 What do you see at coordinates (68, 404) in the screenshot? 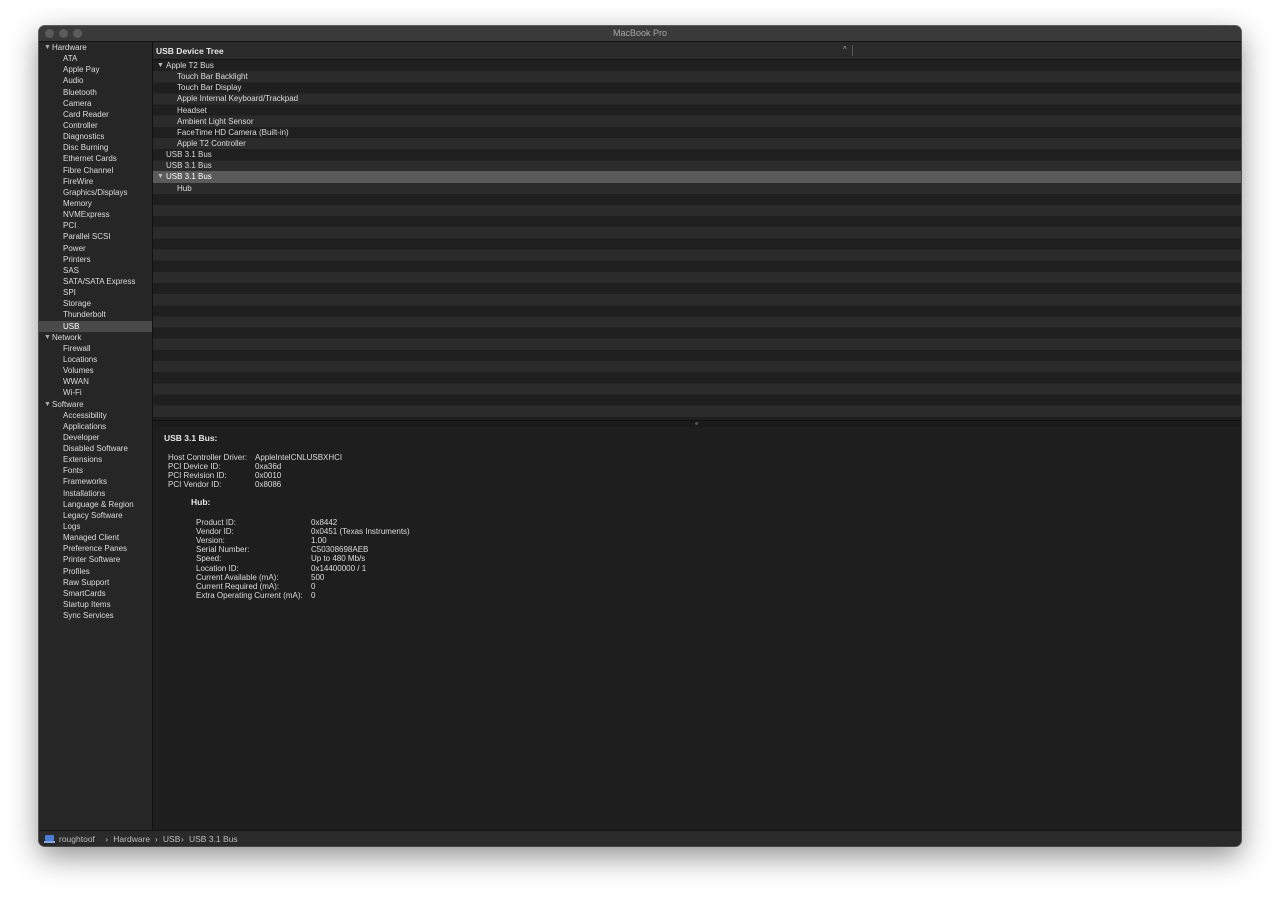
I see `sidebar-group-label: Software` at bounding box center [68, 404].